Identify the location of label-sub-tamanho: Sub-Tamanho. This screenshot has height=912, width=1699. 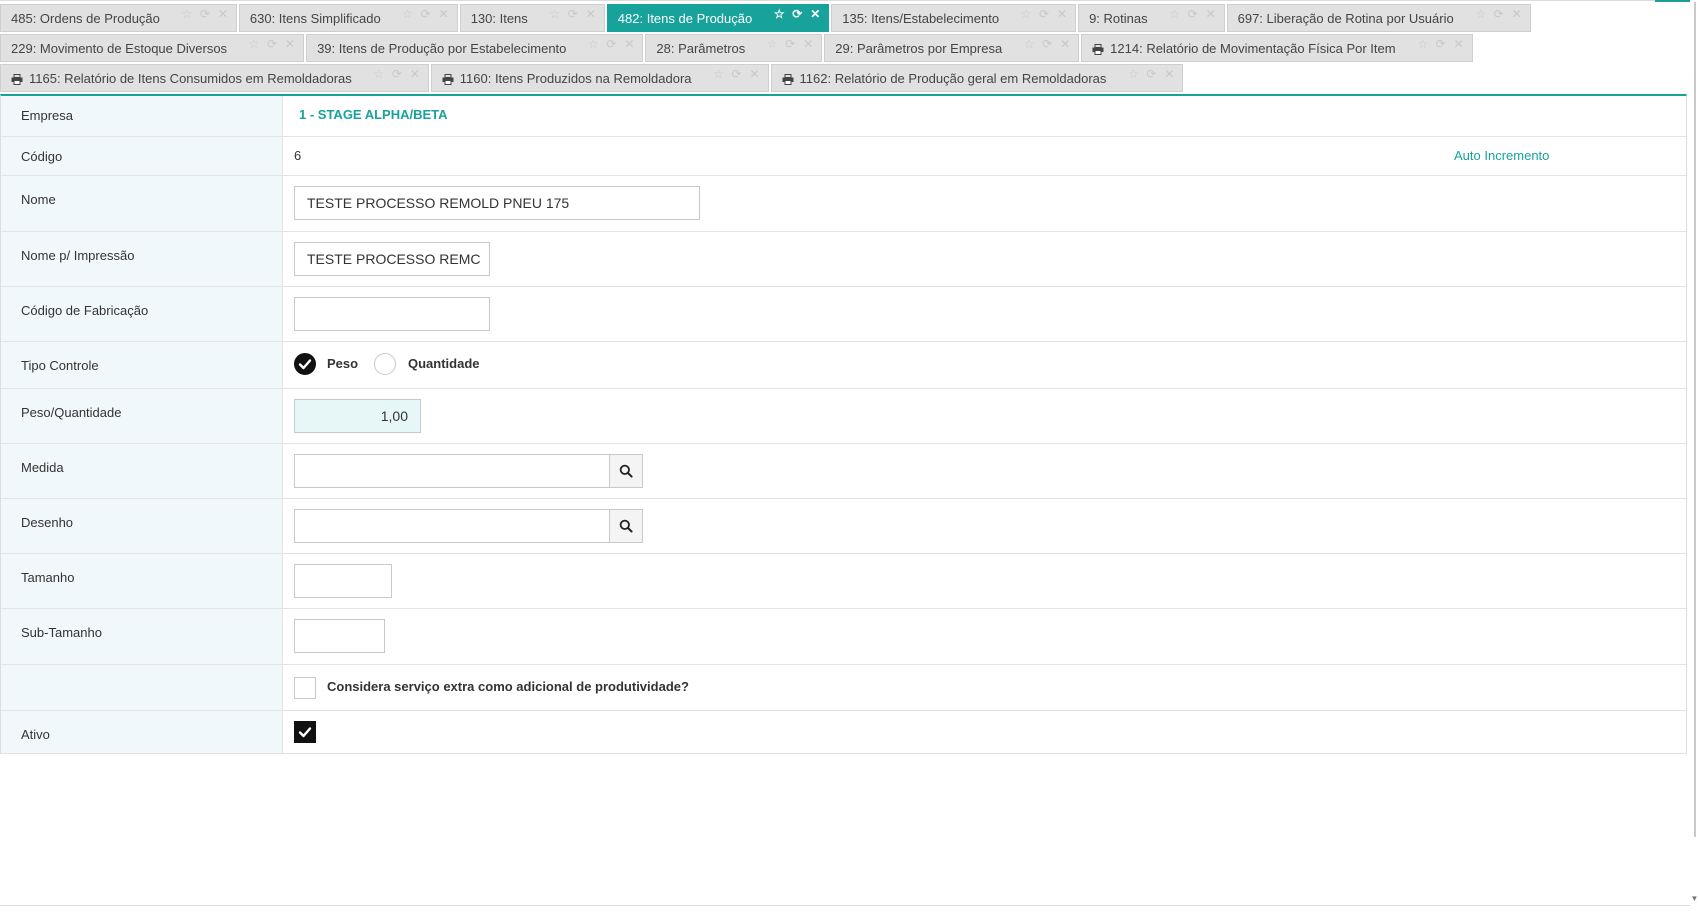
(142, 636).